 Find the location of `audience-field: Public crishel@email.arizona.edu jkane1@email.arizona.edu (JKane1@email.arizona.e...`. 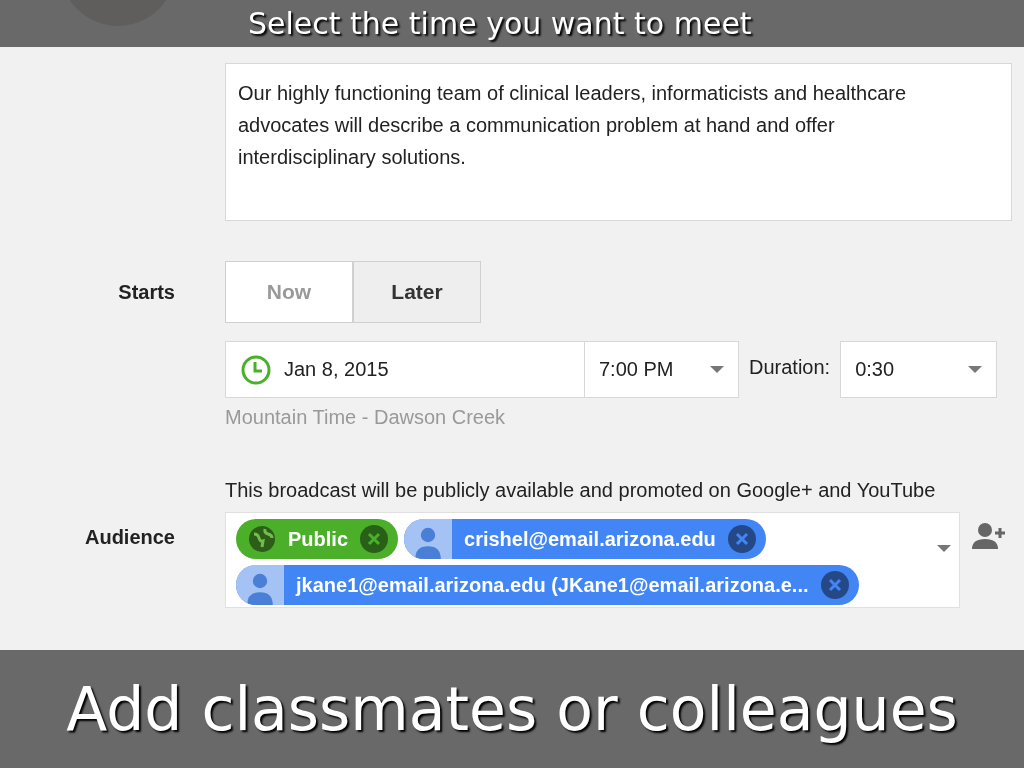

audience-field: Public crishel@email.arizona.edu jkane1@email.arizona.edu (JKane1@email.arizona.e... is located at coordinates (592, 560).